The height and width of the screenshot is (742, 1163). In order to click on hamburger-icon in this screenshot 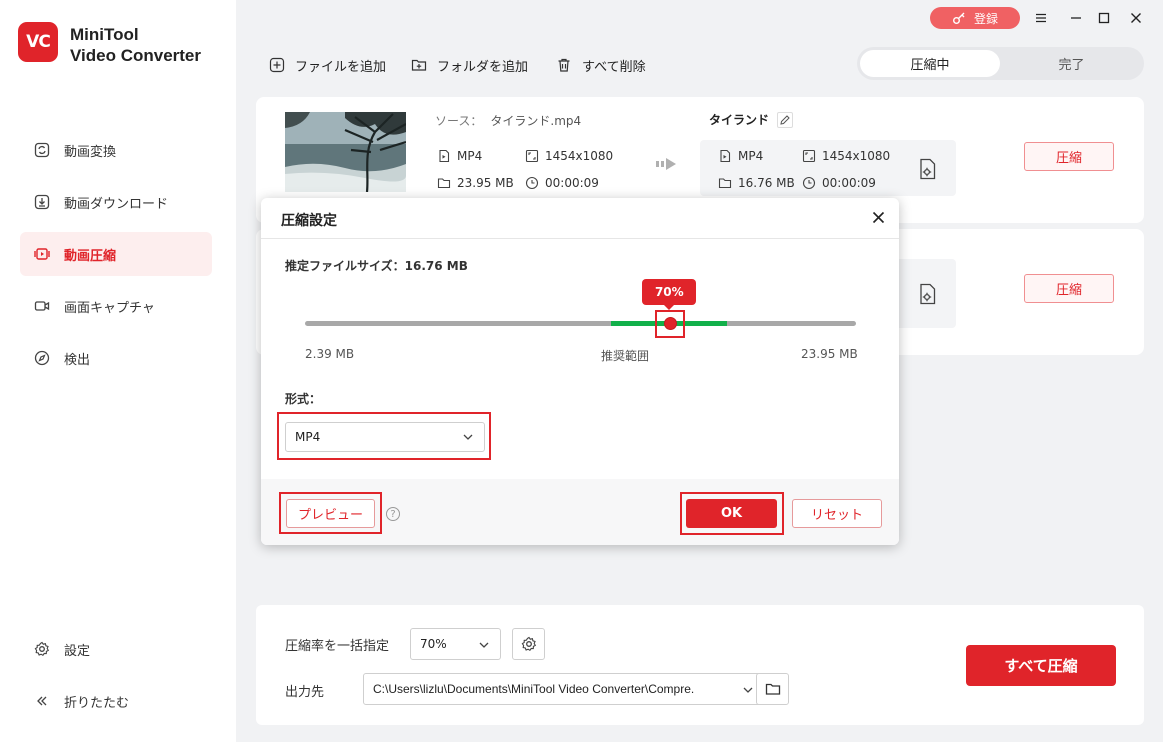, I will do `click(1041, 18)`.